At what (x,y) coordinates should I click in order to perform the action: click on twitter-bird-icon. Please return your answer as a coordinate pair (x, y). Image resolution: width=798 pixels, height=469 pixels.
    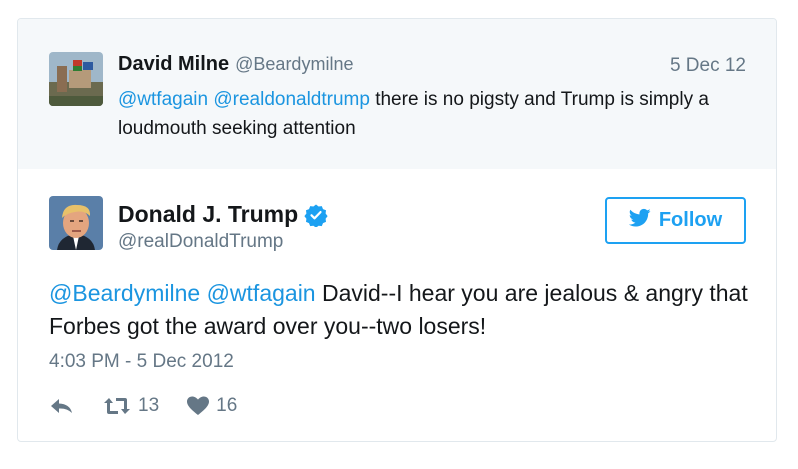
    Looking at the image, I should click on (639, 221).